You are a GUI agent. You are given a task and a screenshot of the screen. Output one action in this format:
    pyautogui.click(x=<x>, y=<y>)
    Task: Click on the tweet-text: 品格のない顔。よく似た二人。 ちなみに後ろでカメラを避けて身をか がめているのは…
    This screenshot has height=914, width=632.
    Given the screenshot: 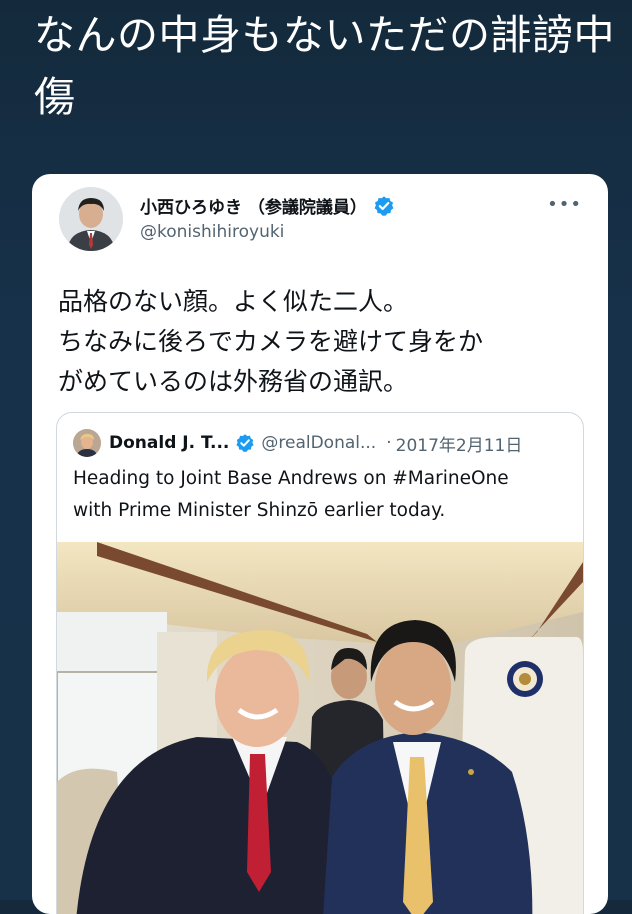 What is the action you would take?
    pyautogui.click(x=323, y=342)
    